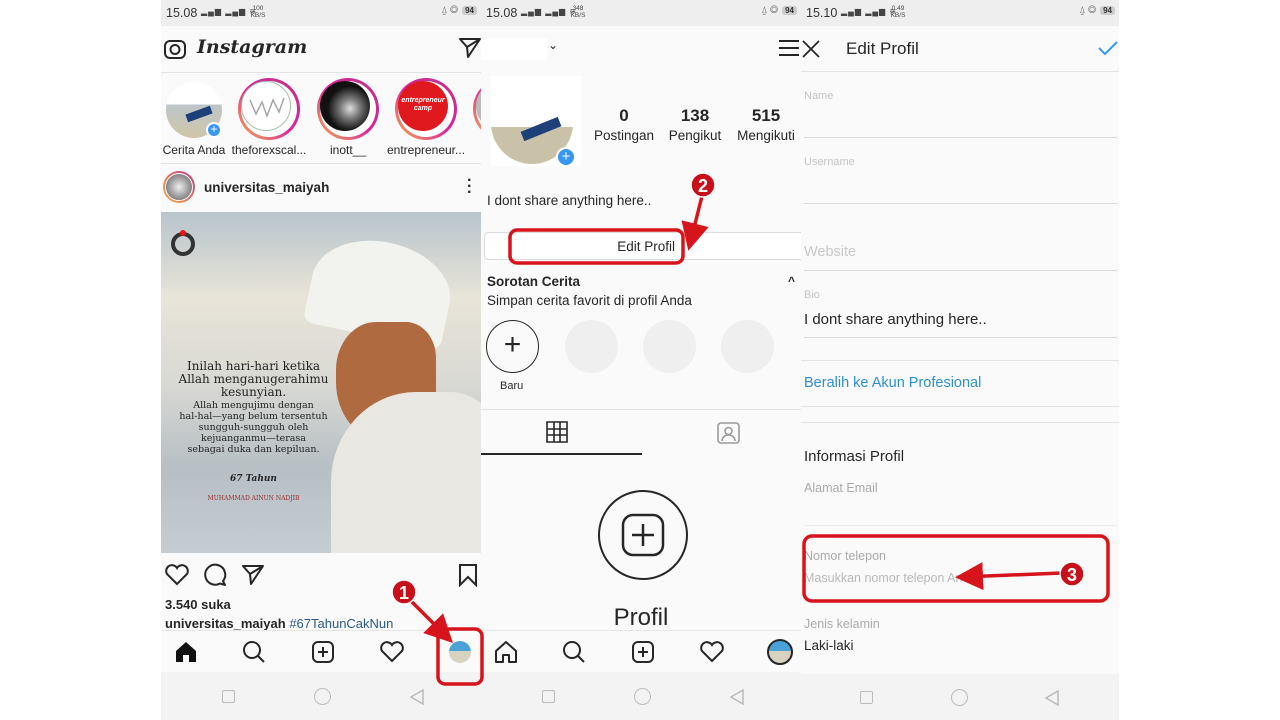 This screenshot has height=720, width=1280. What do you see at coordinates (514, 49) in the screenshot?
I see `username-switcher` at bounding box center [514, 49].